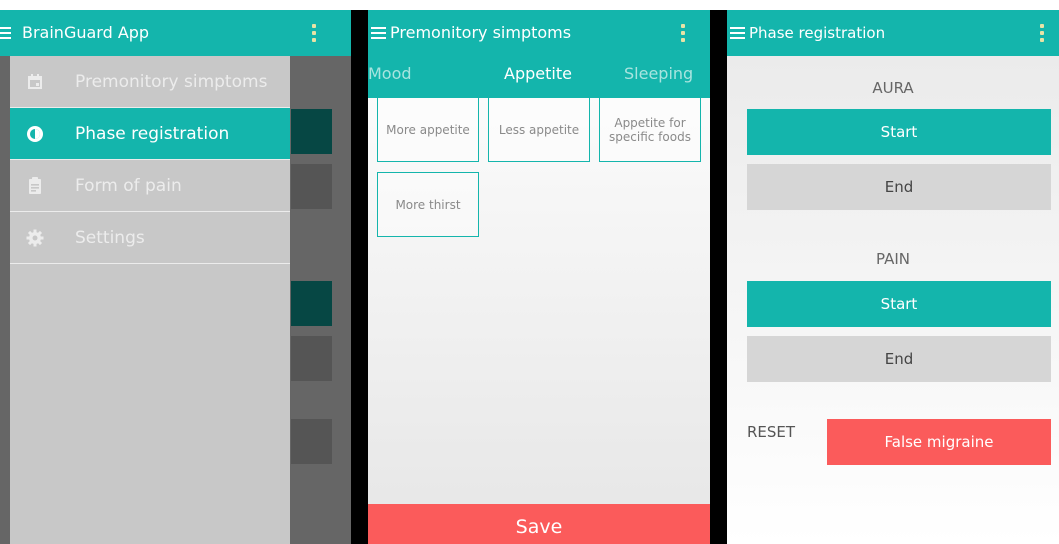 The height and width of the screenshot is (544, 1059). What do you see at coordinates (893, 259) in the screenshot?
I see `pain-heading: PAIN` at bounding box center [893, 259].